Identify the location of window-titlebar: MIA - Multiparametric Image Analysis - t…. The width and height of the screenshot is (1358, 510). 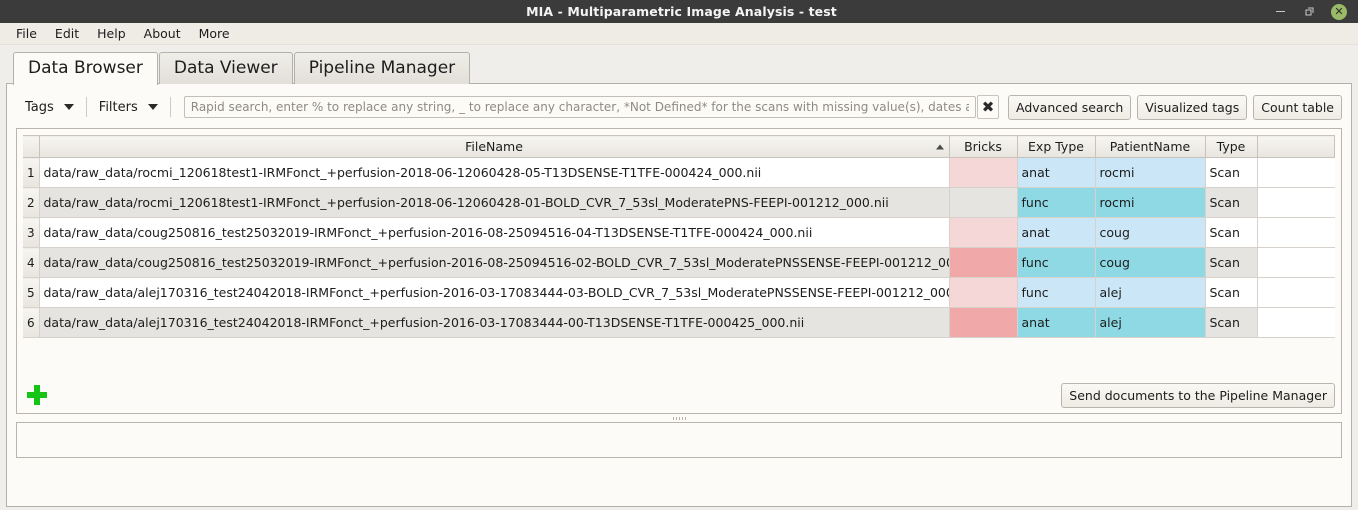
(679, 11).